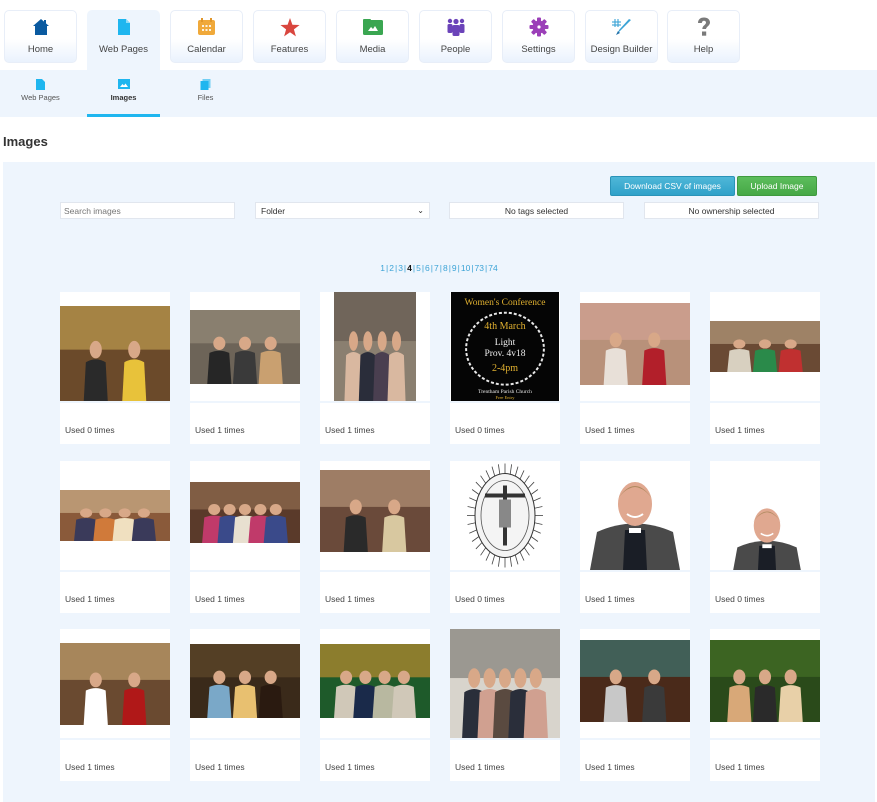 The height and width of the screenshot is (802, 877). I want to click on image-card-footer: Used 0 times, so click(505, 423).